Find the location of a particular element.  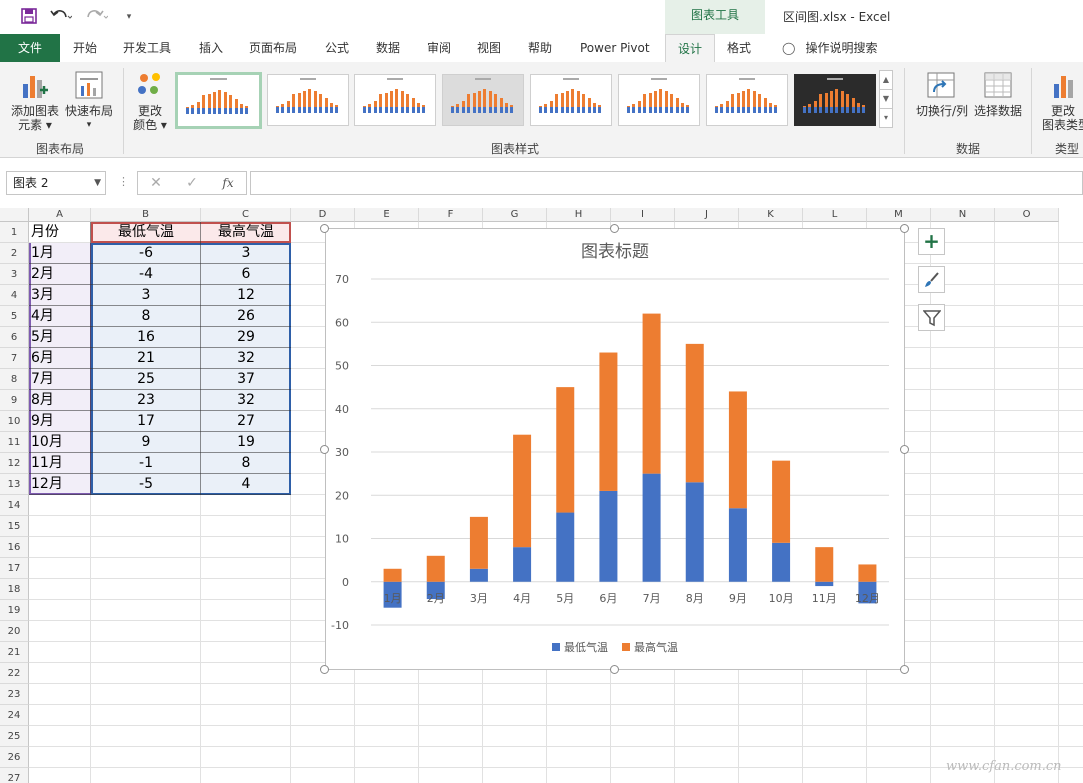

change-colors-label: 更改 颜色 ▾ is located at coordinates (150, 118).